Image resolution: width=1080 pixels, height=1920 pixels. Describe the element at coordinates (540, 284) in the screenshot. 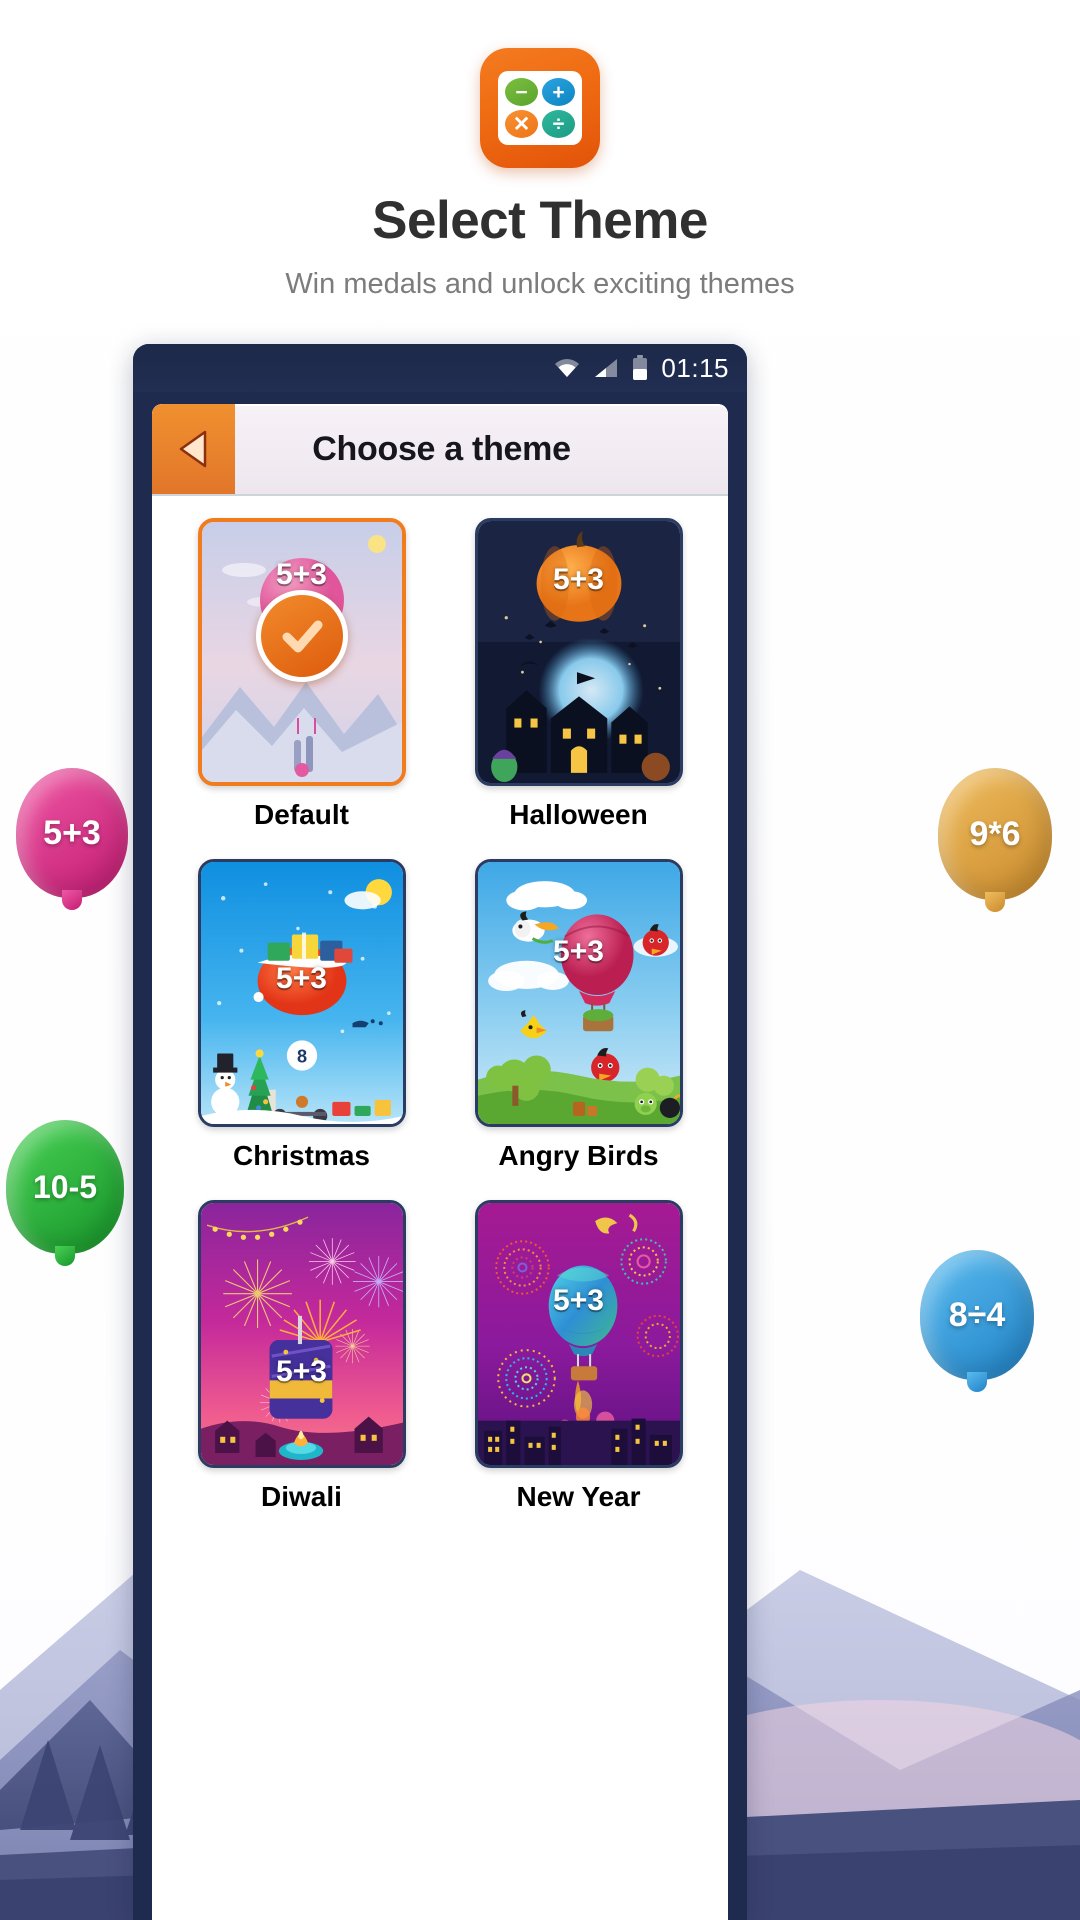

I see `page-subtitle: Win medals and unlock exciting themes` at that location.